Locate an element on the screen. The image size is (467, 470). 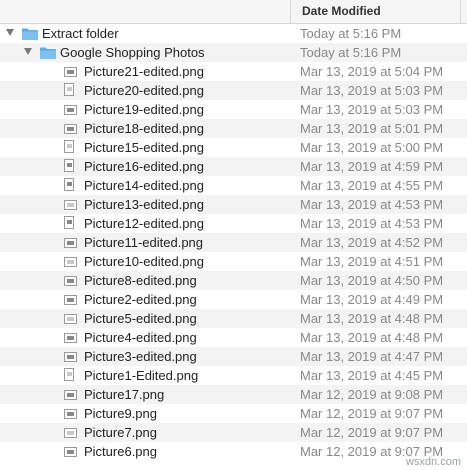
file-row: Picture7.png Mar 12, 2019 at 9:07 PM is located at coordinates (233, 432).